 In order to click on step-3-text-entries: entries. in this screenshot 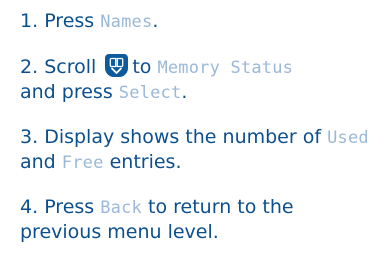, I will do `click(142, 162)`.